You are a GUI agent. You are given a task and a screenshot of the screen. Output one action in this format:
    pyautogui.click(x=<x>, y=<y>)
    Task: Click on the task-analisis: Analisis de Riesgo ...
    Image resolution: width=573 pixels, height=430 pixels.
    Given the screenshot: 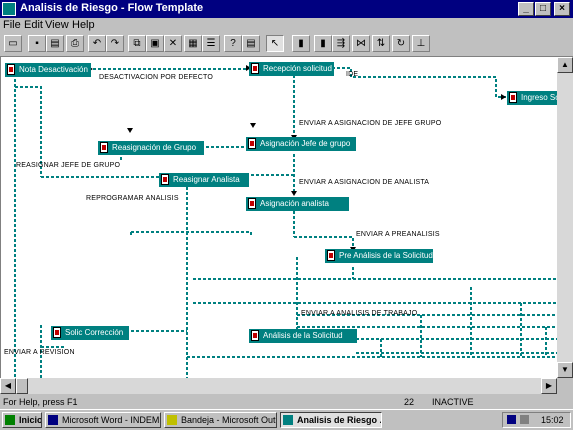 What is the action you would take?
    pyautogui.click(x=331, y=420)
    